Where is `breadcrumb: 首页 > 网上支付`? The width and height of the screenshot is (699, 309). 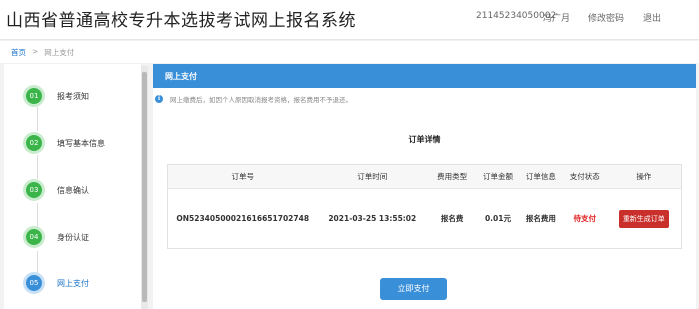 breadcrumb: 首页 > 网上支付 is located at coordinates (42, 52).